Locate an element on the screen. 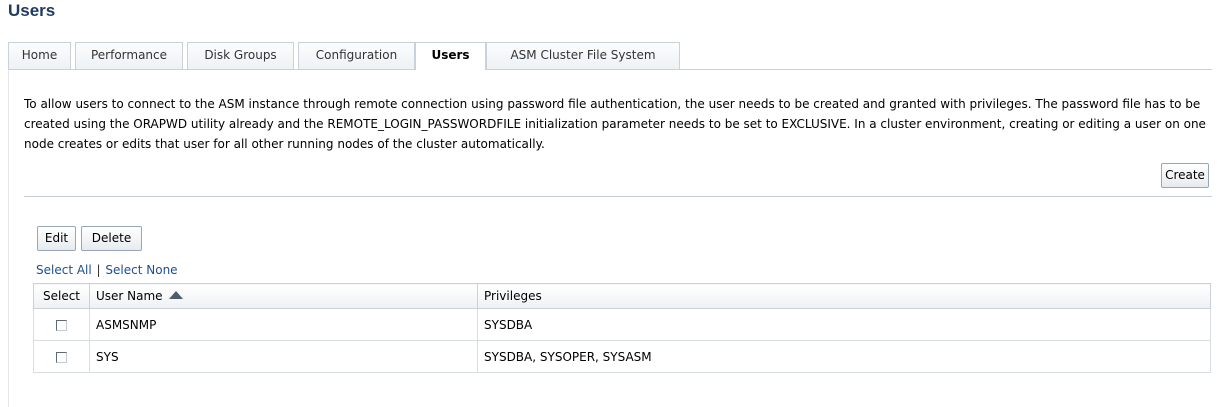  tab-asm-cluster-file-system: ASM Cluster File System is located at coordinates (583, 55).